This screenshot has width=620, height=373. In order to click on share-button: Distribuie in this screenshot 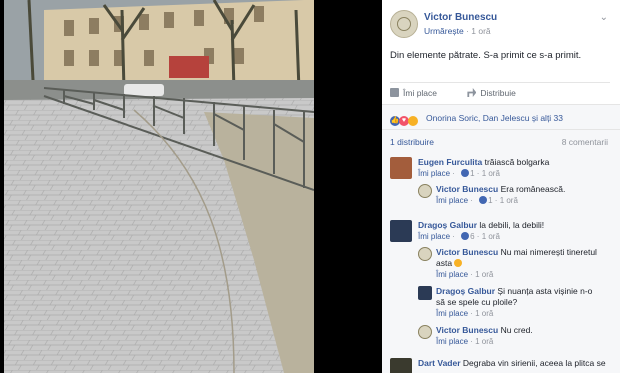, I will do `click(498, 93)`.